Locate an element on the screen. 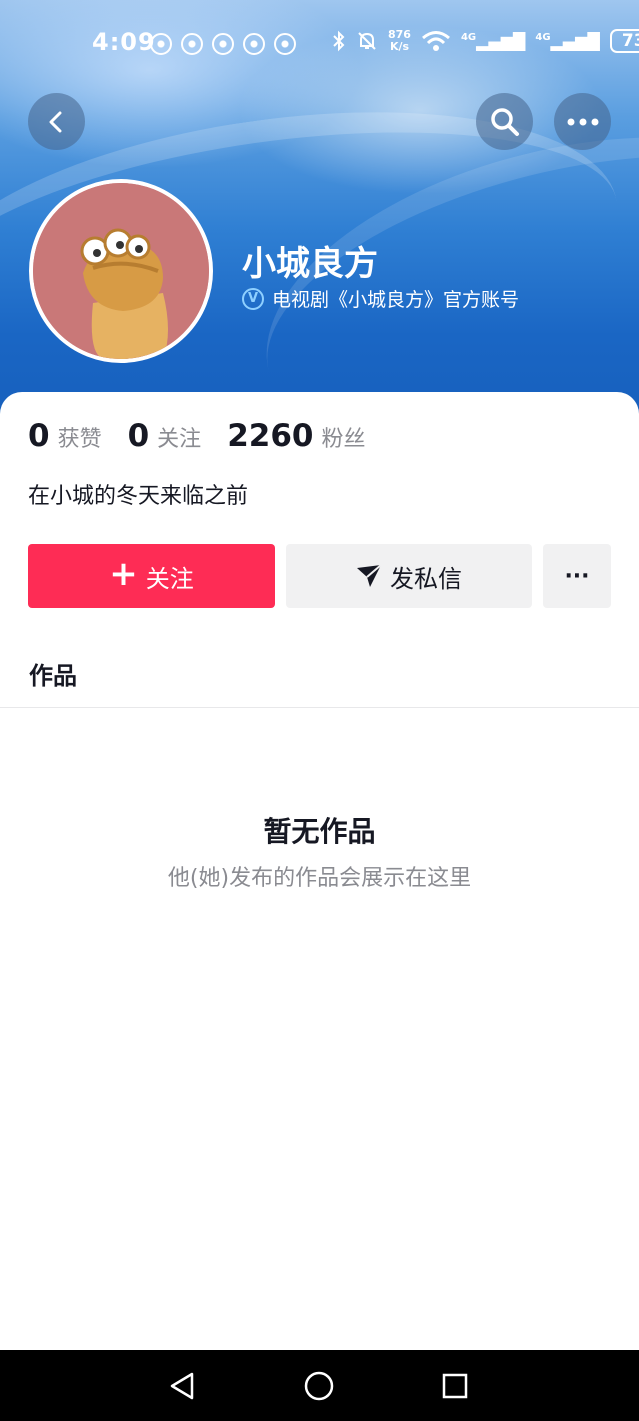 The height and width of the screenshot is (1421, 639). follow-button: + 关注 is located at coordinates (151, 576).